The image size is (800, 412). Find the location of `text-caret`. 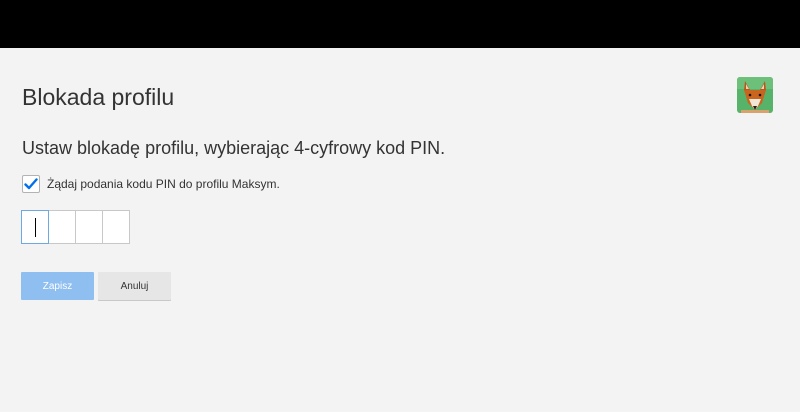

text-caret is located at coordinates (35, 227).